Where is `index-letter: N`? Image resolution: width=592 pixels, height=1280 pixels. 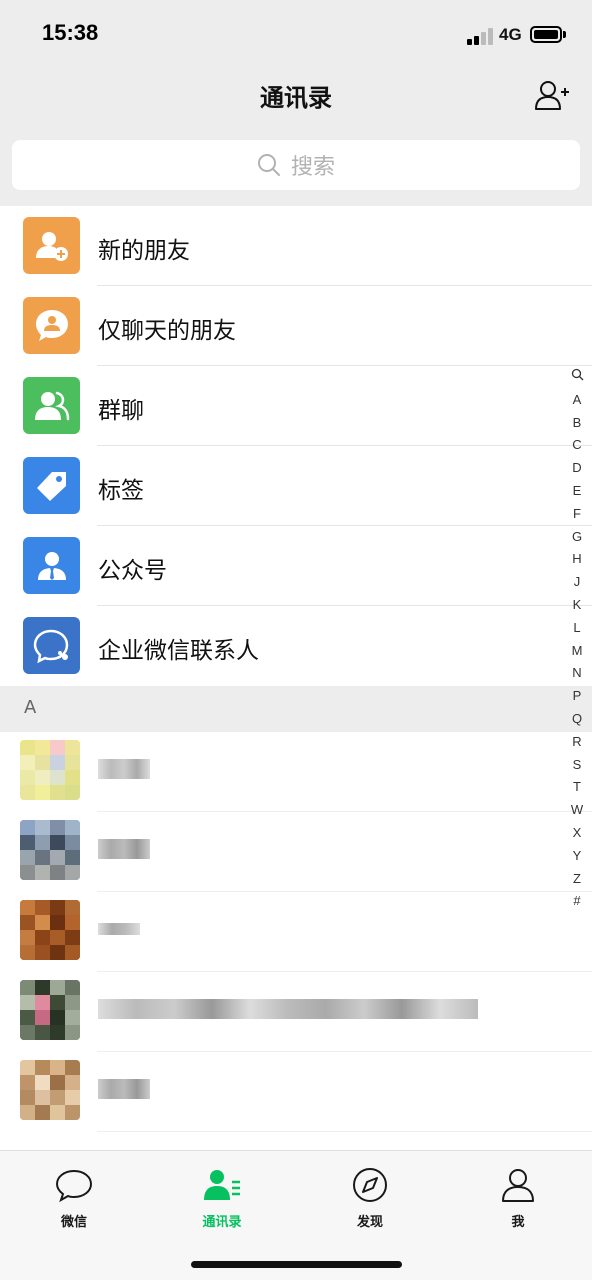
index-letter: N is located at coordinates (577, 673).